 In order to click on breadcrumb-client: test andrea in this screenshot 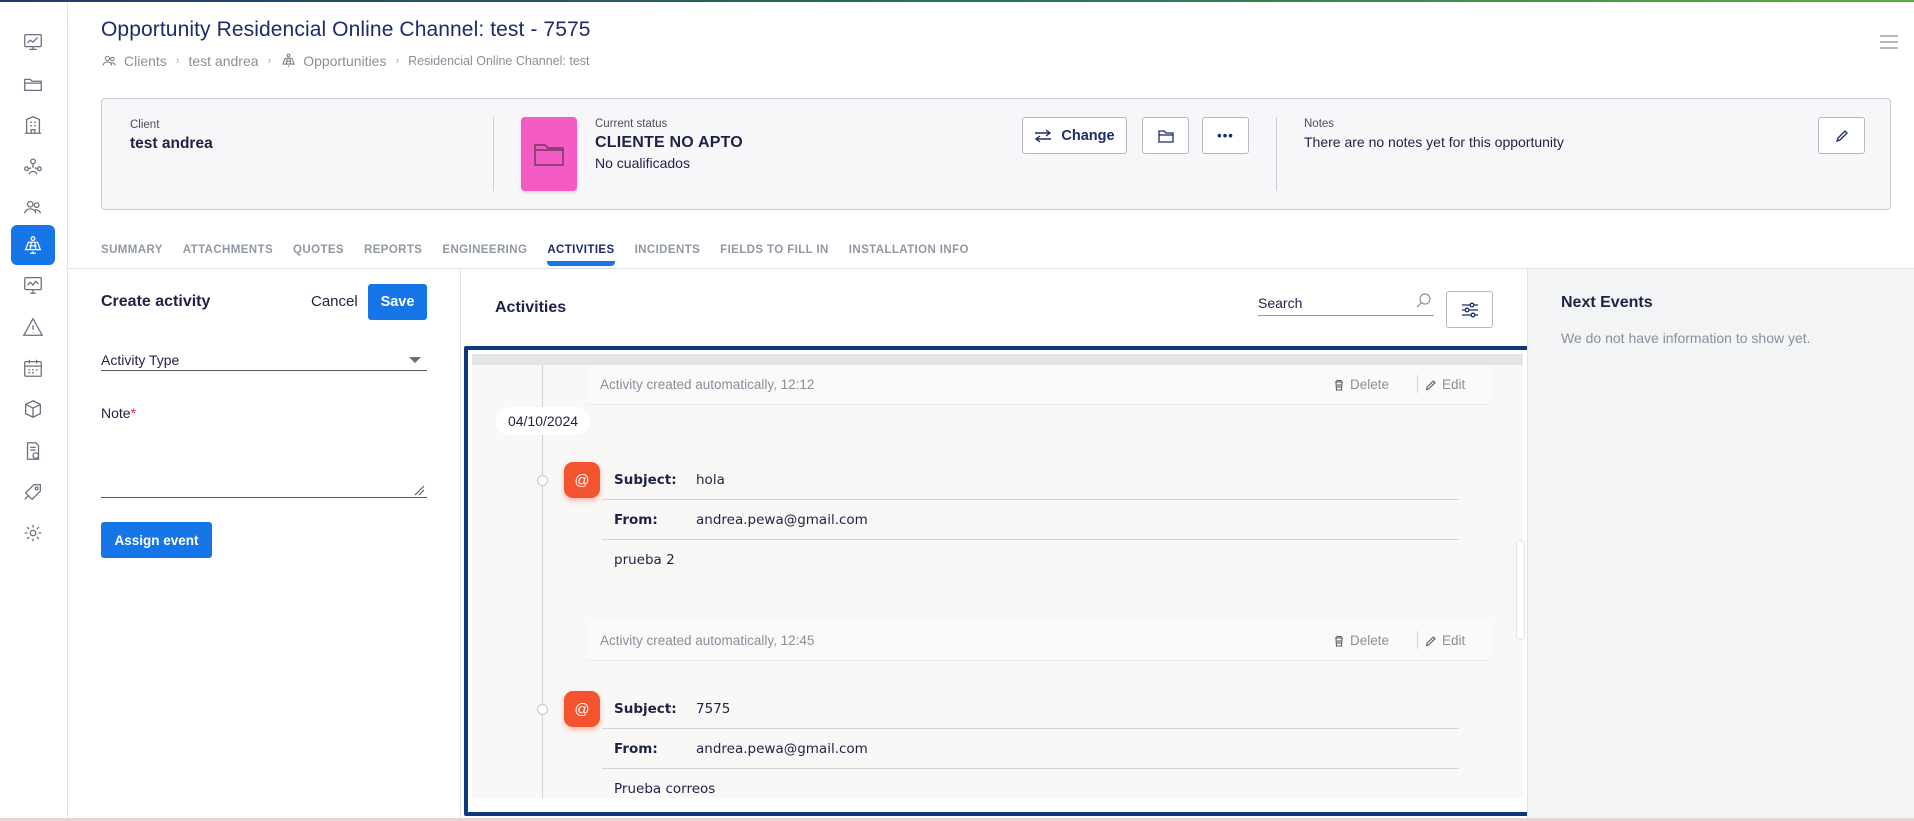, I will do `click(223, 61)`.